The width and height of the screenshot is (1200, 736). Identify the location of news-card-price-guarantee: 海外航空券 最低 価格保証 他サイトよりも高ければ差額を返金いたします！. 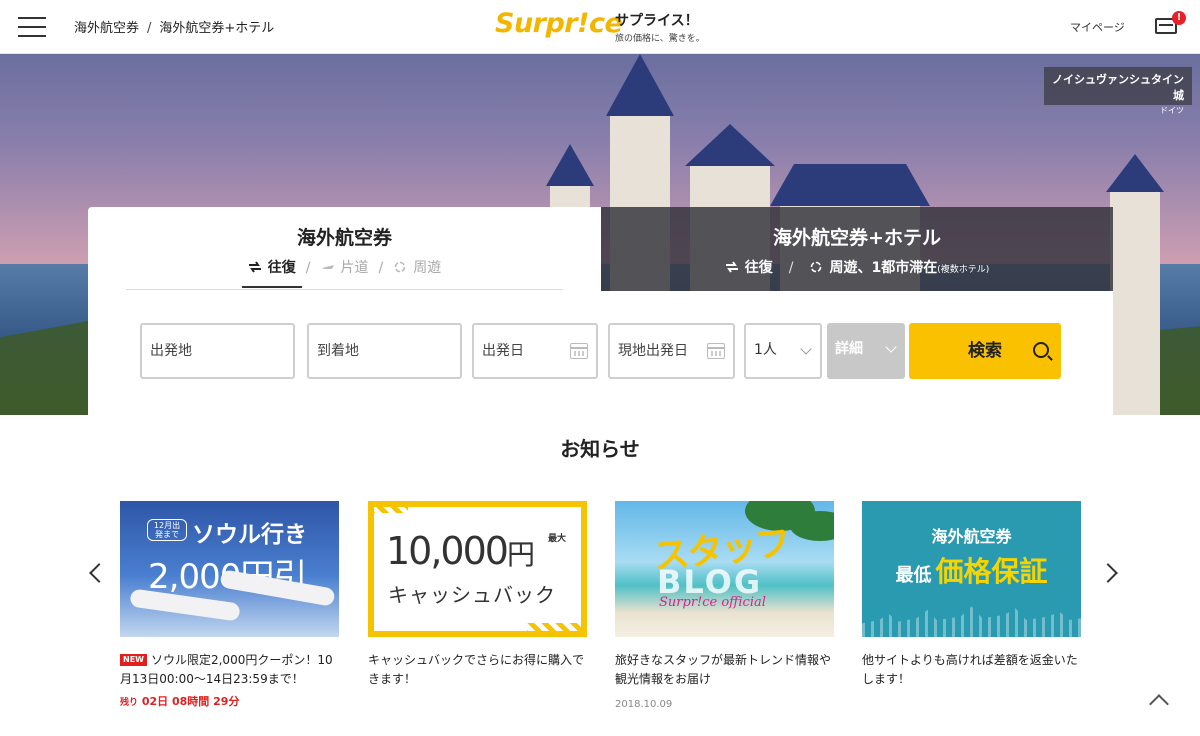
(971, 595).